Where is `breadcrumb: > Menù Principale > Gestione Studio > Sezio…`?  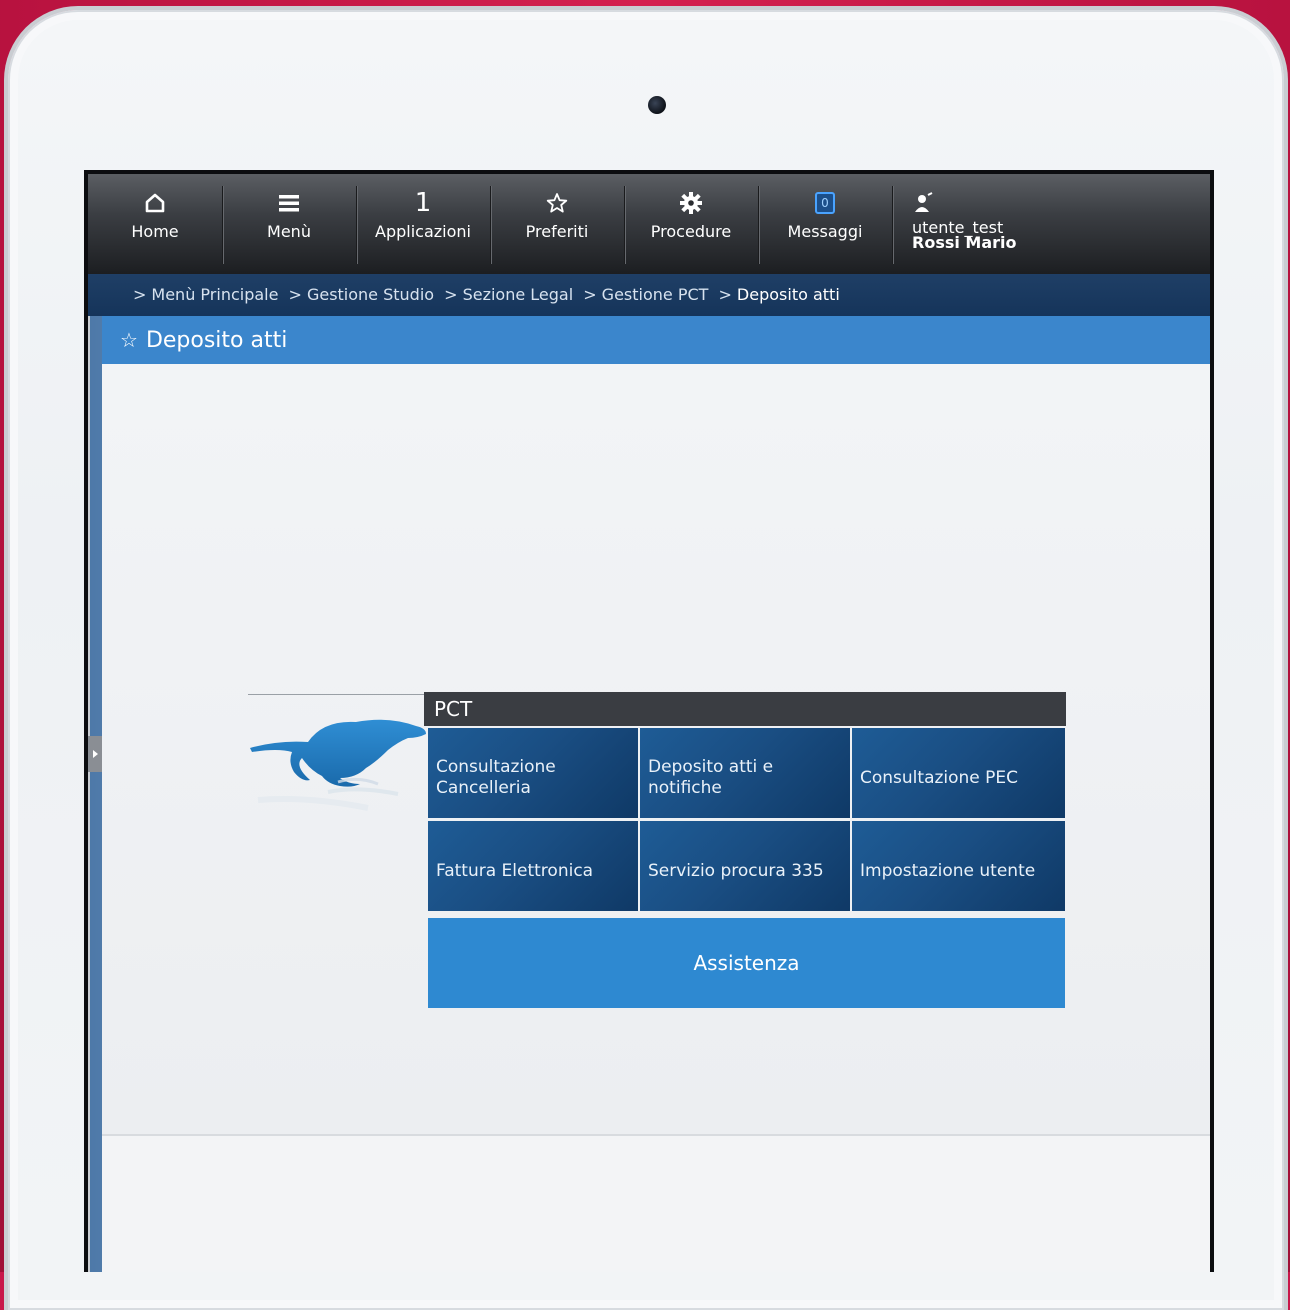
breadcrumb: > Menù Principale > Gestione Studio > Sezio… is located at coordinates (649, 295).